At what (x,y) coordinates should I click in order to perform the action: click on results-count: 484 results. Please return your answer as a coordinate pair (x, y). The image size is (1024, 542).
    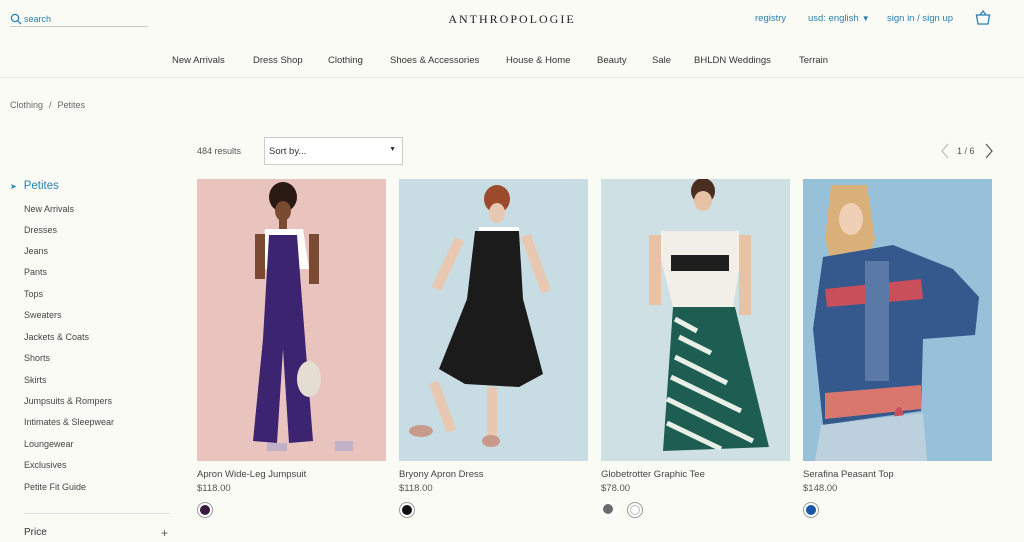
    Looking at the image, I should click on (219, 151).